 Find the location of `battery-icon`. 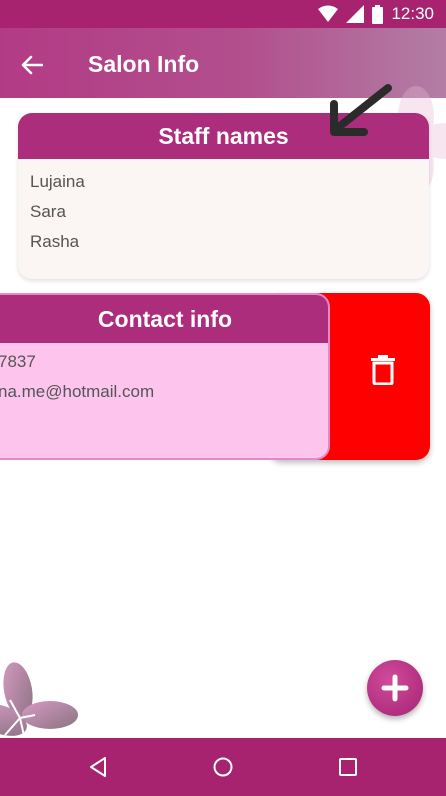

battery-icon is located at coordinates (378, 14).